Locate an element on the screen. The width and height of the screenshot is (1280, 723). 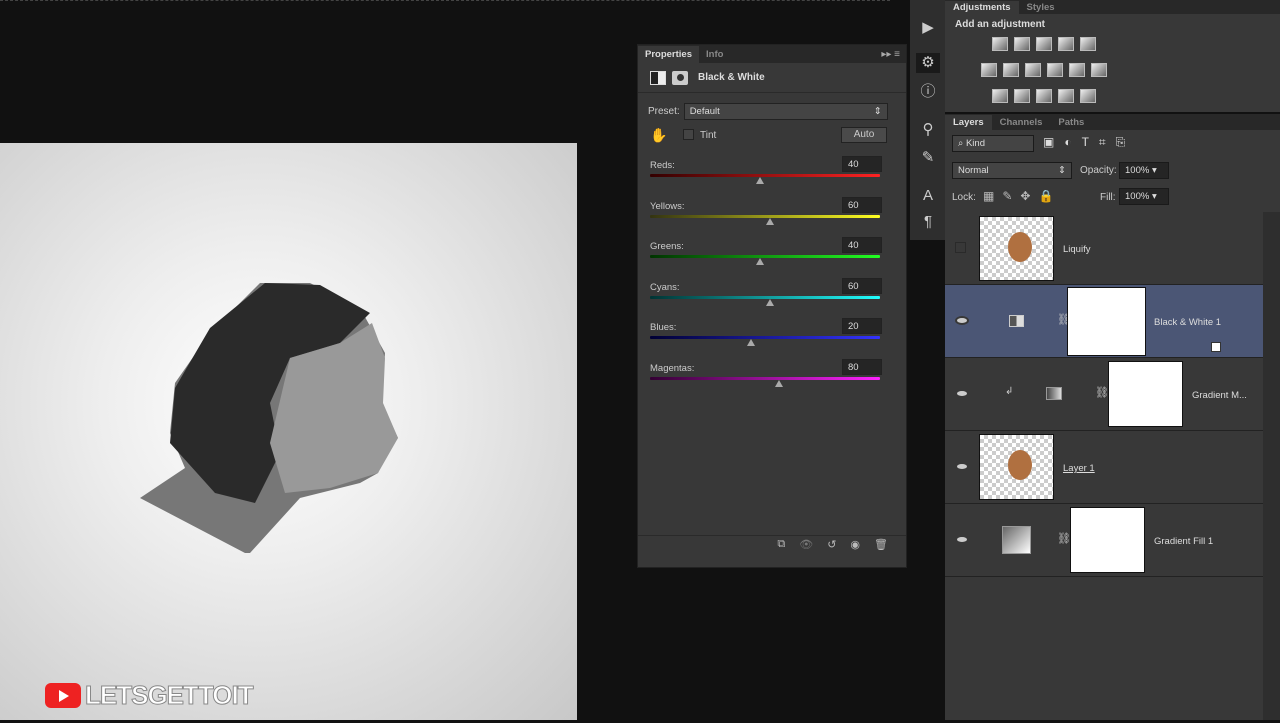
gradient-map-icon is located at coordinates (1088, 96).